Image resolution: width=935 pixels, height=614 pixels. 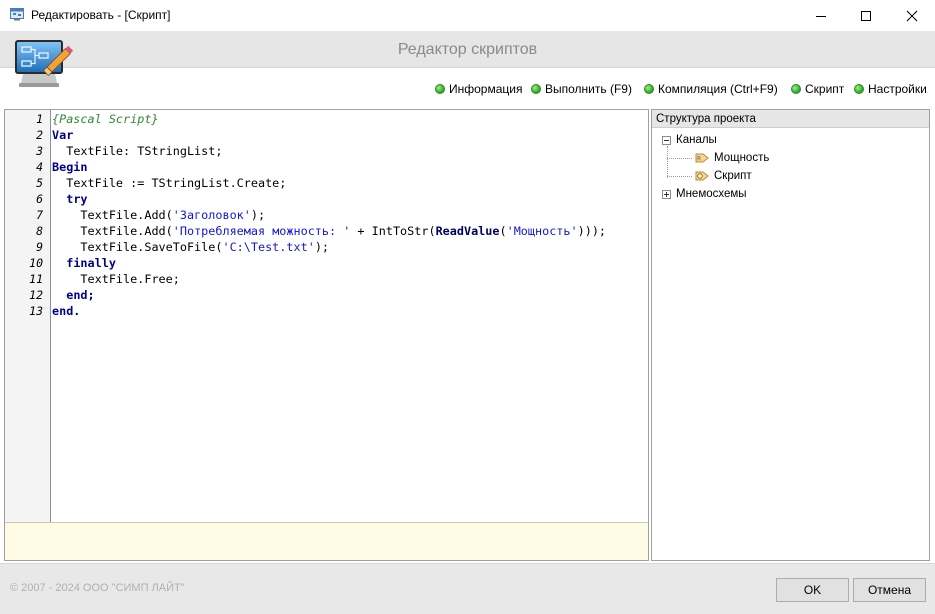 What do you see at coordinates (718, 89) in the screenshot?
I see `toolbar-compile-label: Компиляция (Ctrl+F9)` at bounding box center [718, 89].